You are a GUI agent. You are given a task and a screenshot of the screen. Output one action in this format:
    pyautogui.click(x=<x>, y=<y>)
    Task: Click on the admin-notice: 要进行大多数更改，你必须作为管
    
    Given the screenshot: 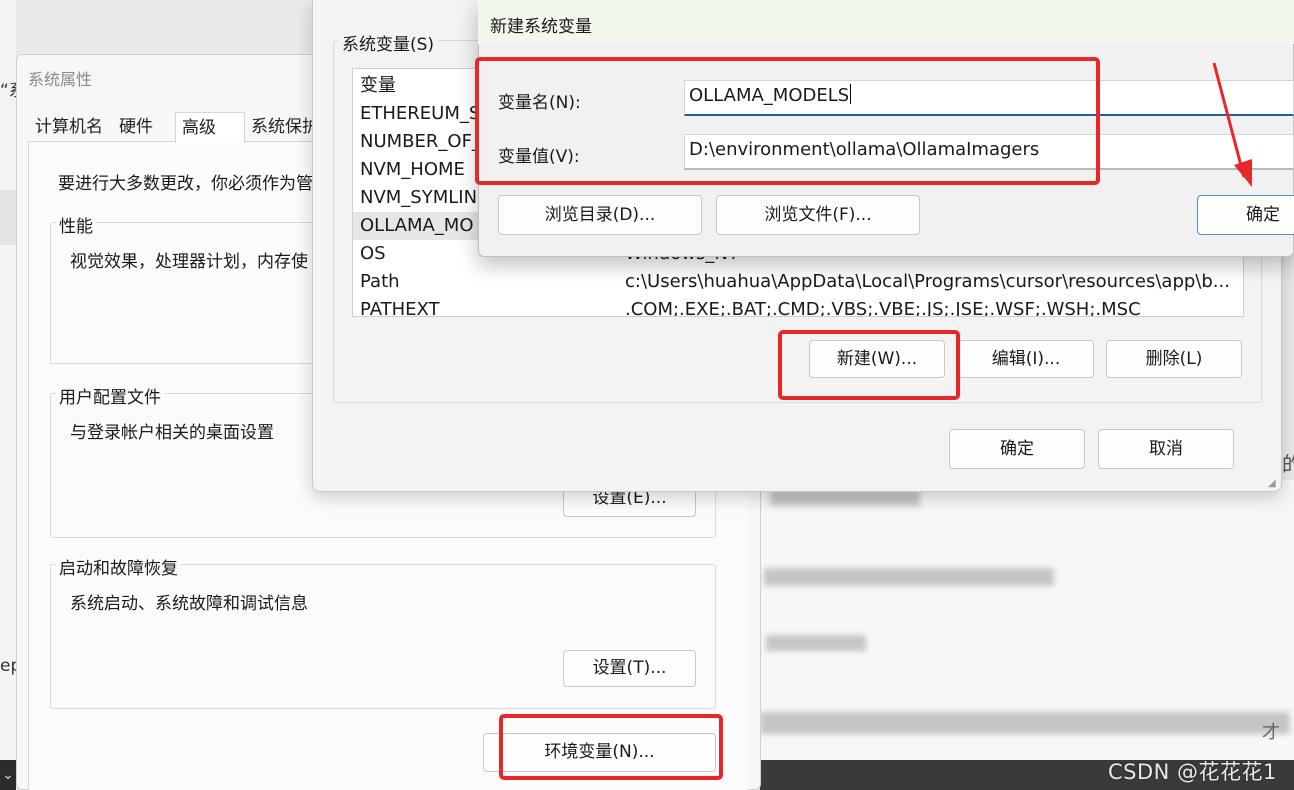 What is the action you would take?
    pyautogui.click(x=185, y=184)
    